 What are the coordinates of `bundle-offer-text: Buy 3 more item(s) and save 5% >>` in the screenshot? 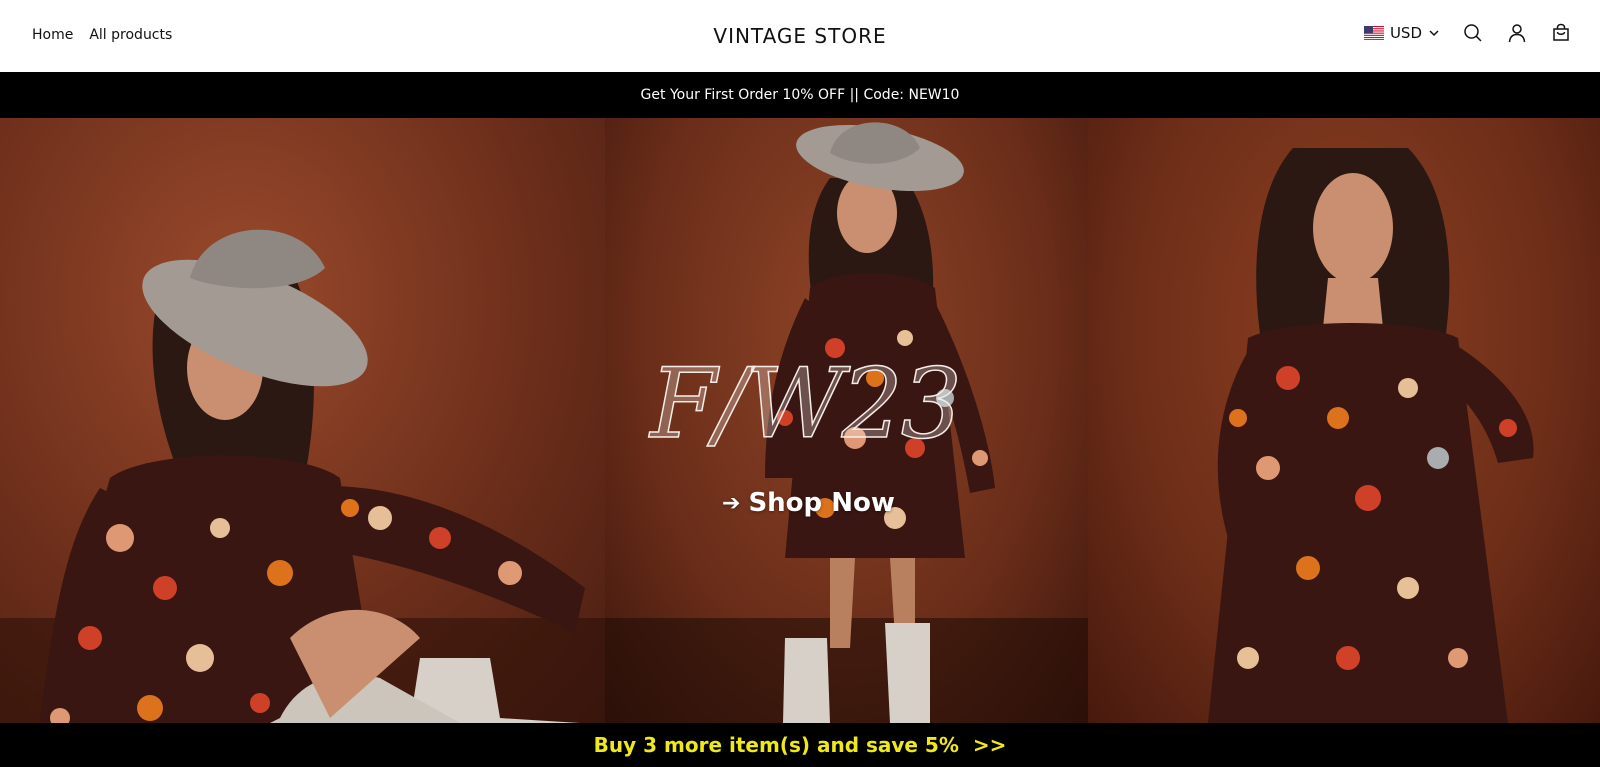 It's located at (800, 745).